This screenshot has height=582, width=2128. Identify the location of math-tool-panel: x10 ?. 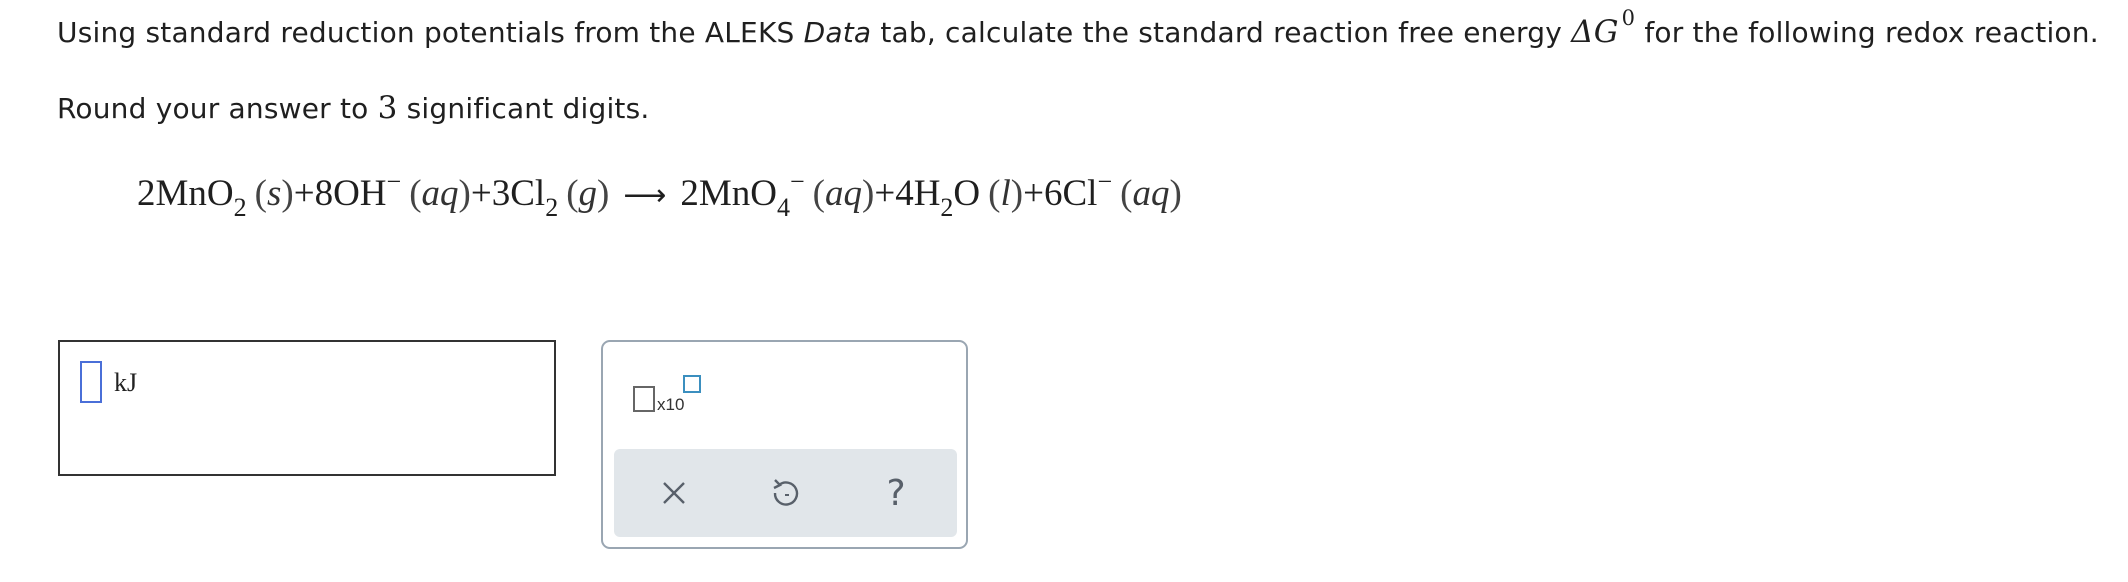
(784, 444).